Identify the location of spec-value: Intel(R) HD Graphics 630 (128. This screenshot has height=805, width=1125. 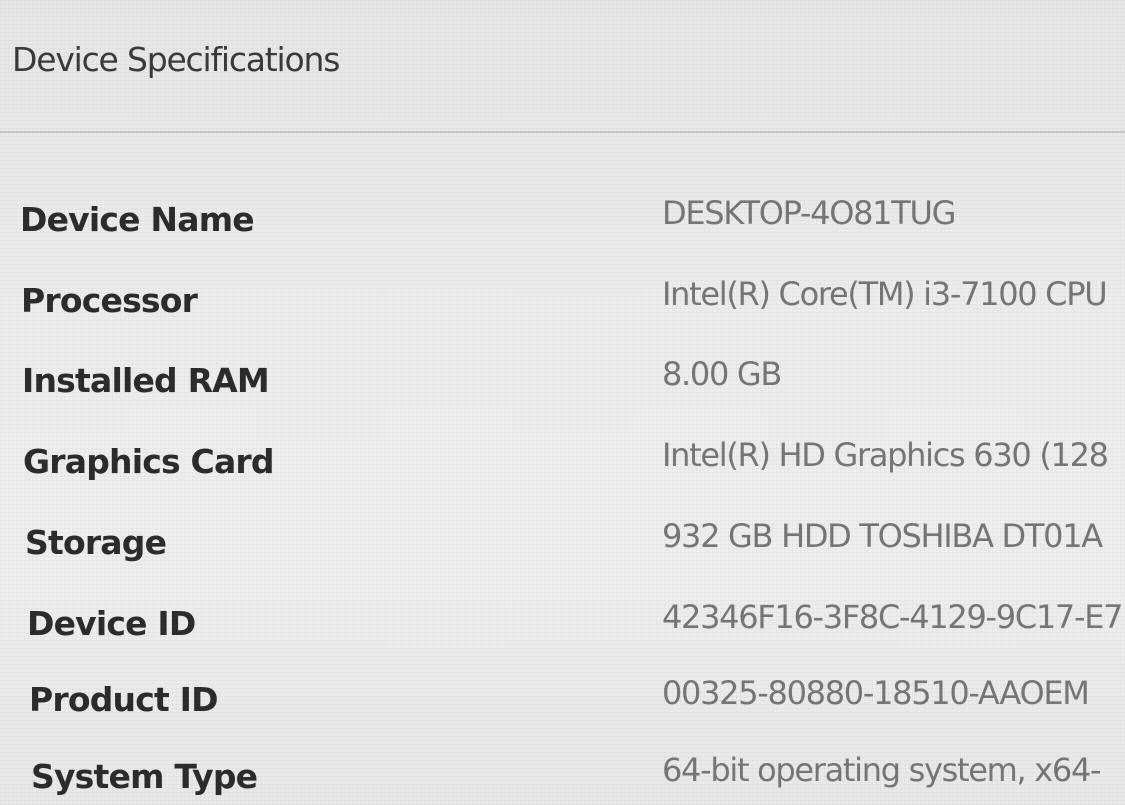
(885, 455).